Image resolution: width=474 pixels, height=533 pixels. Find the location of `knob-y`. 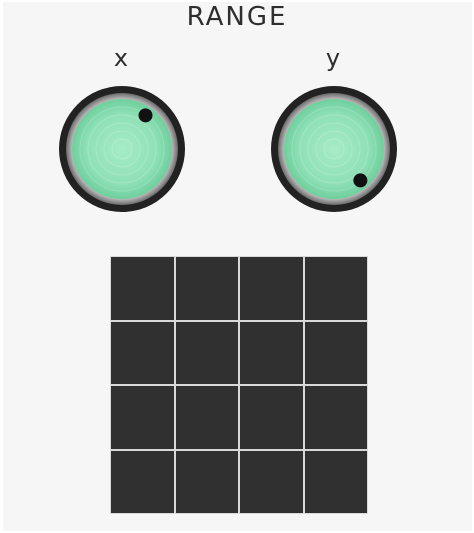

knob-y is located at coordinates (334, 149).